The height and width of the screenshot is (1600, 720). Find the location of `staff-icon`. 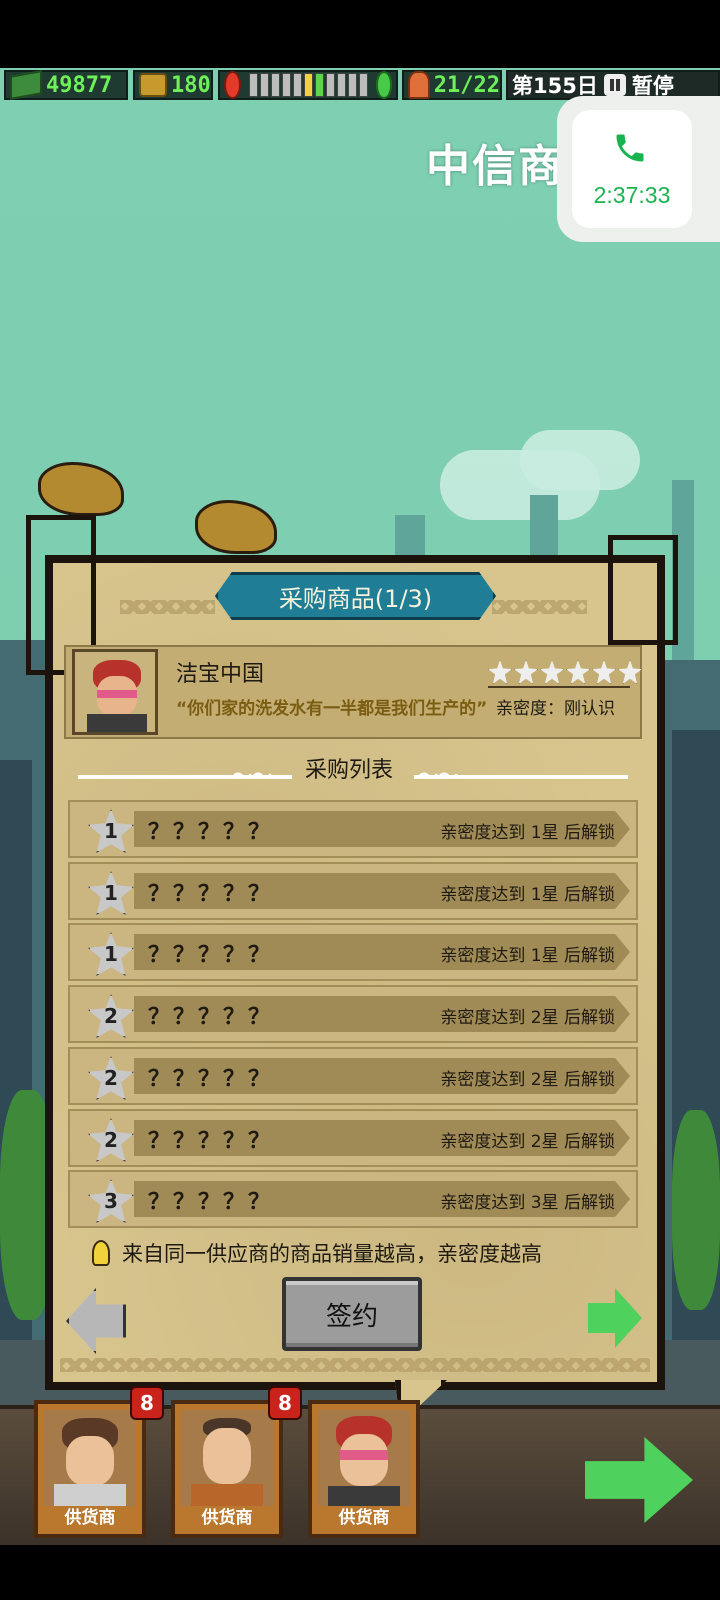

staff-icon is located at coordinates (419, 85).